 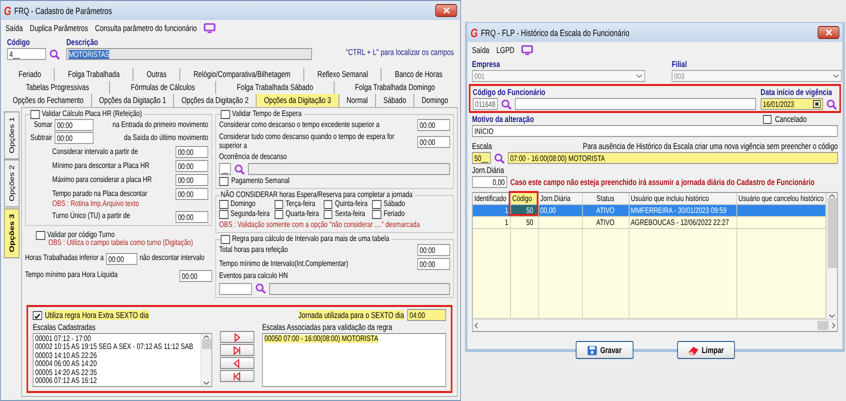 What do you see at coordinates (491, 198) in the screenshot?
I see `column-header: Identificado` at bounding box center [491, 198].